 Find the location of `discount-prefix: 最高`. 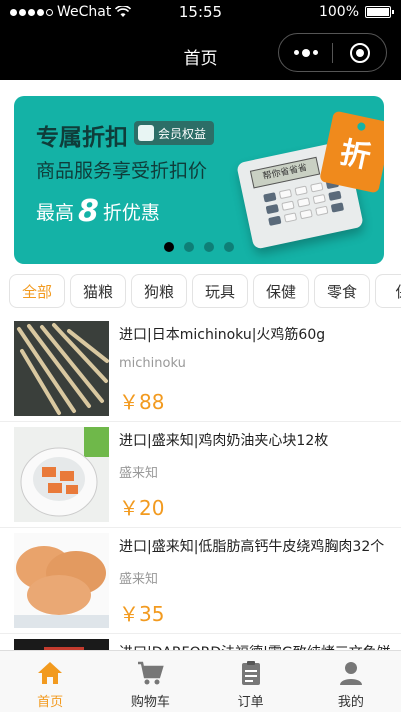

discount-prefix: 最高 is located at coordinates (55, 213).